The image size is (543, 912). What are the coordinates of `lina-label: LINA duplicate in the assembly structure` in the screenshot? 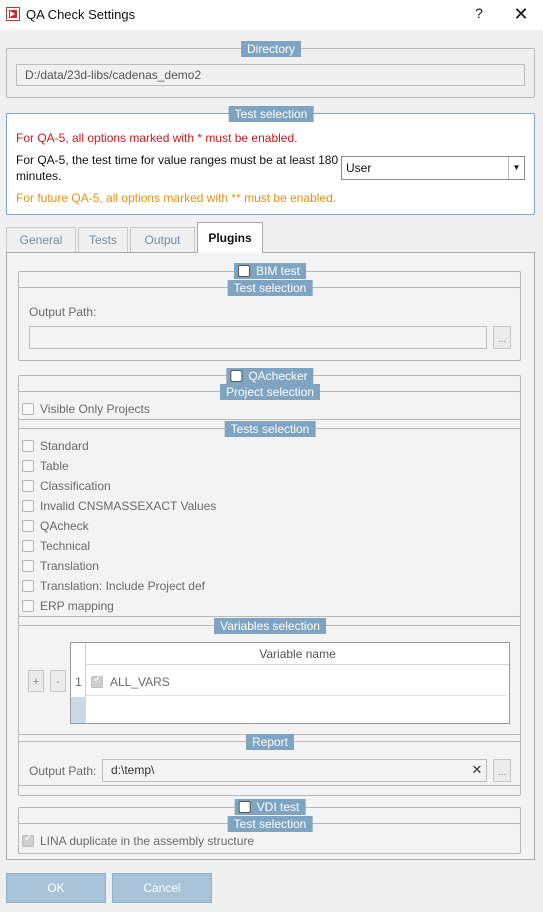 It's located at (147, 841).